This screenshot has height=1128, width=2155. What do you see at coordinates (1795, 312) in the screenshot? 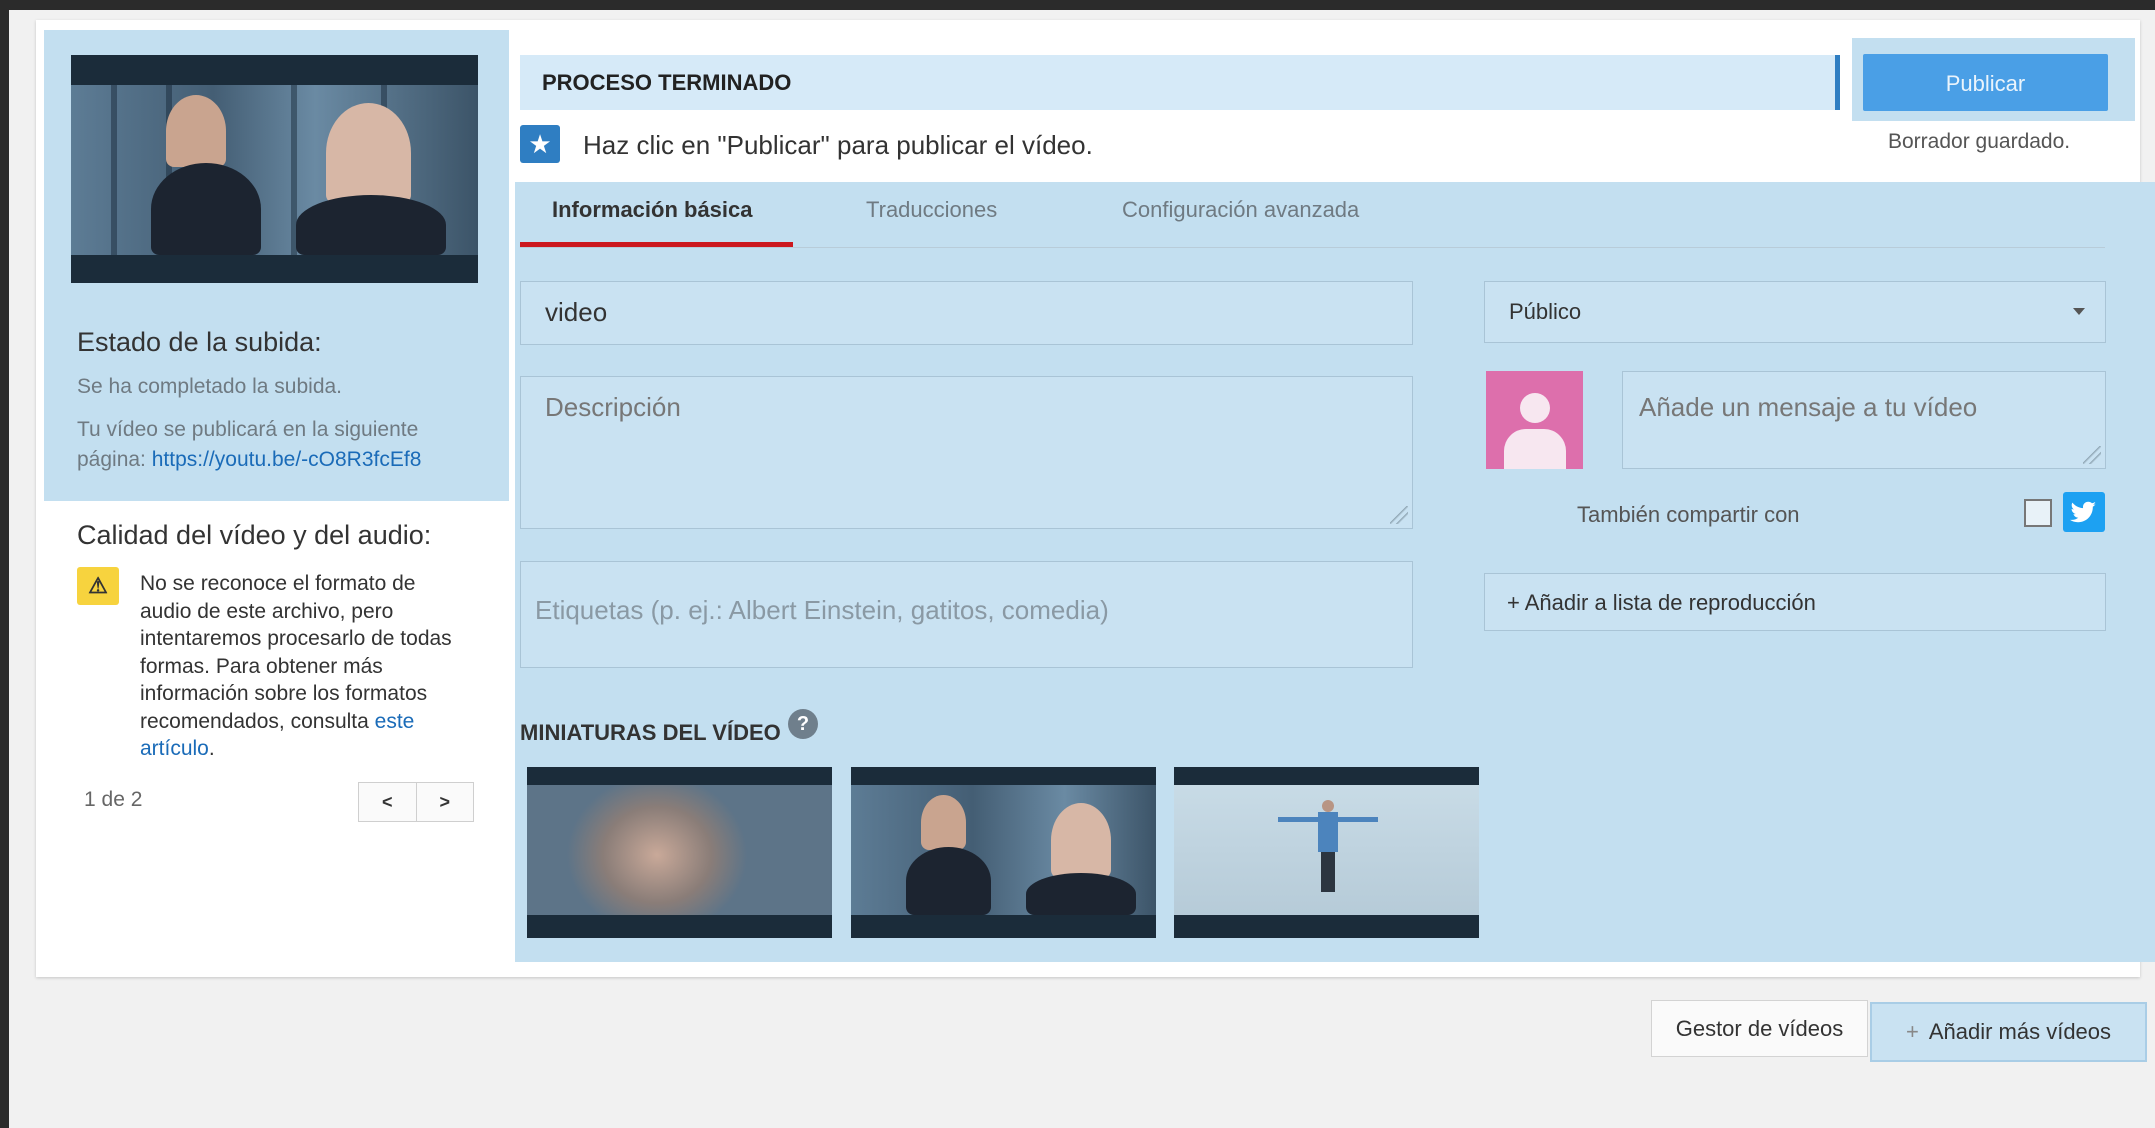
I see `privacy-select: Público` at bounding box center [1795, 312].